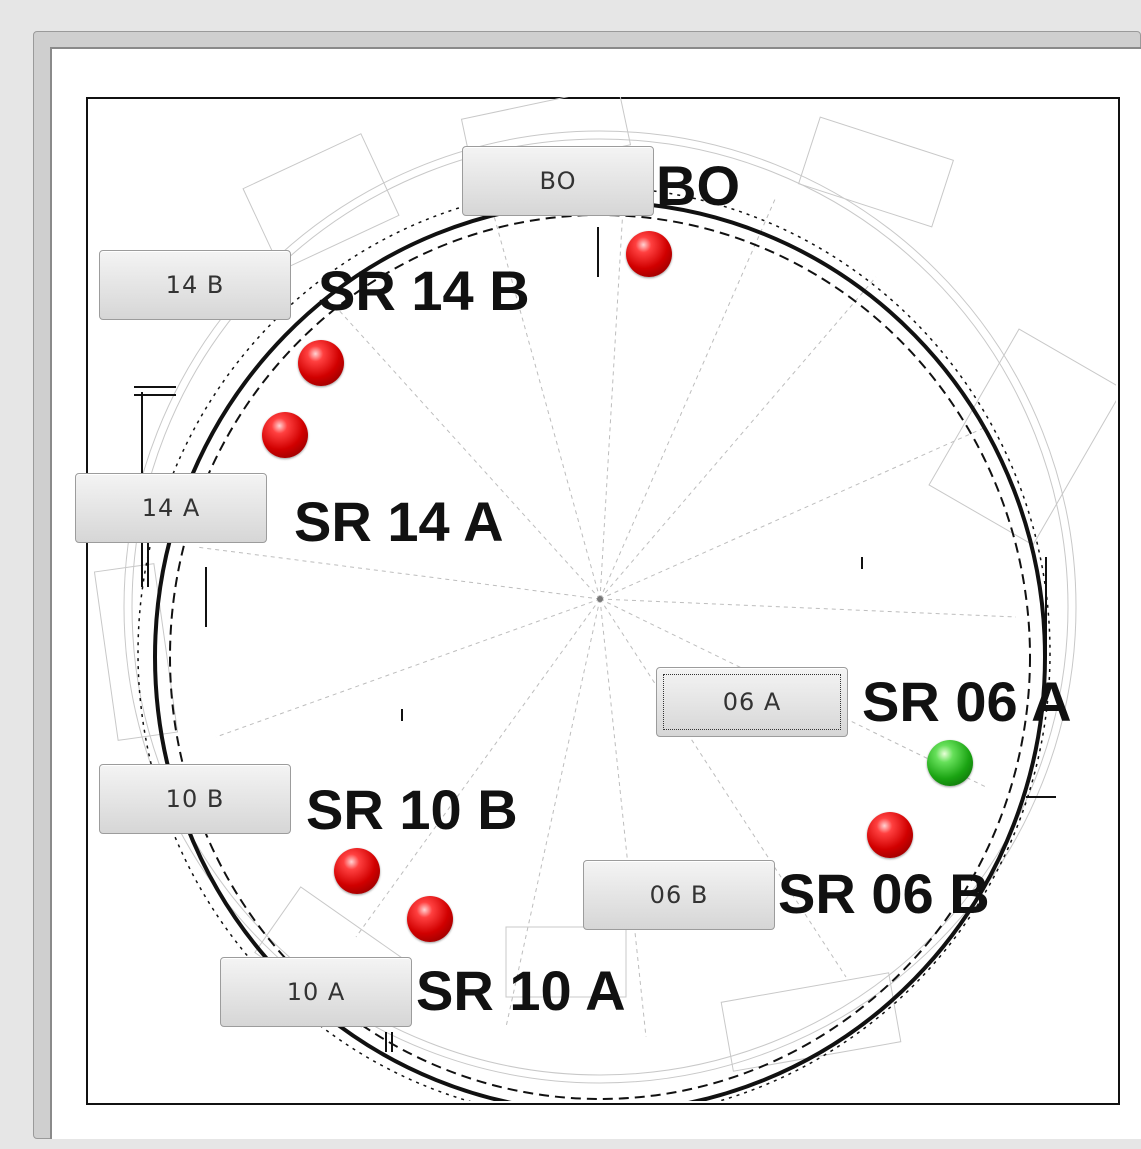 The width and height of the screenshot is (1141, 1149). What do you see at coordinates (967, 701) in the screenshot?
I see `sr-06a-label: SR 06 A` at bounding box center [967, 701].